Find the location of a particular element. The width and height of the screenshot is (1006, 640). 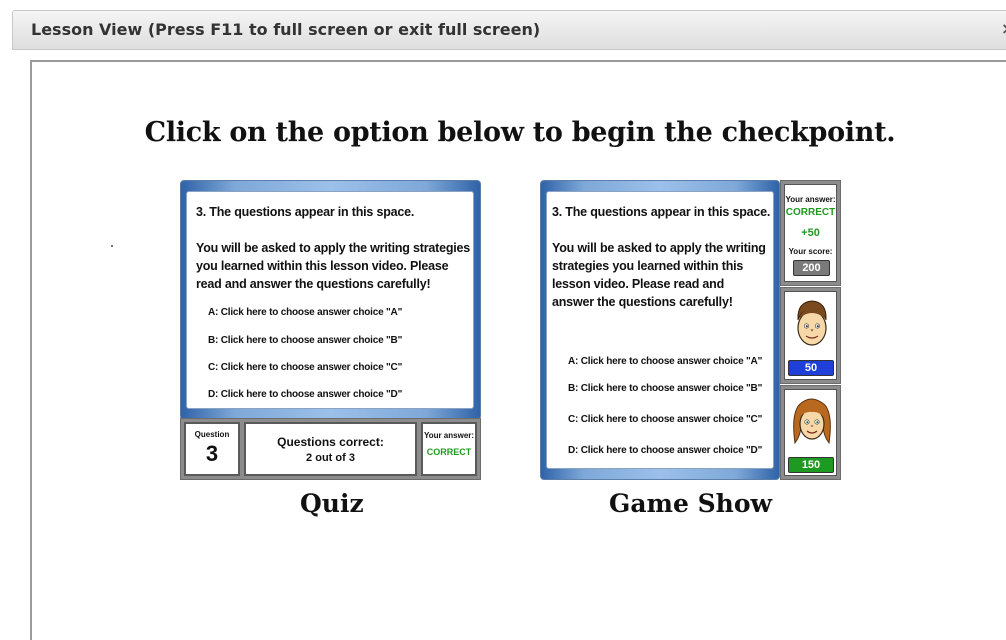

score-panel: Your answer: CORRECT +50 Your score: 200 is located at coordinates (810, 233).